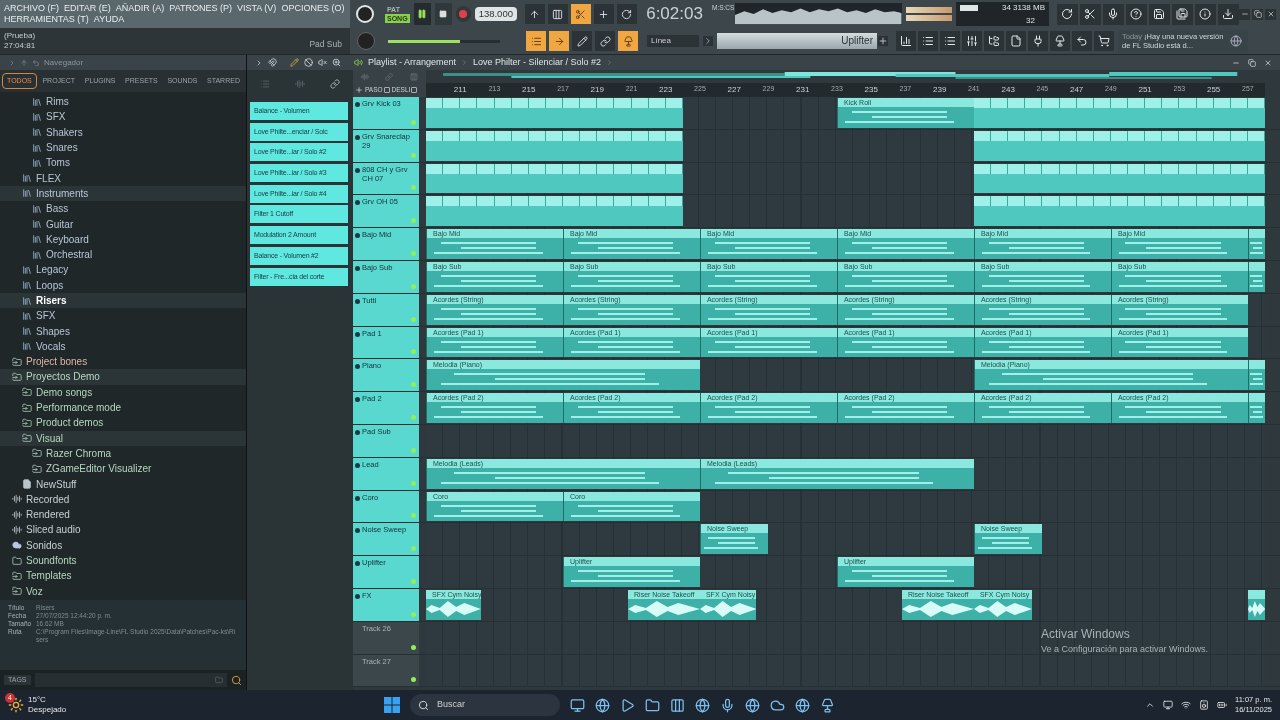 The width and height of the screenshot is (1280, 720). Describe the element at coordinates (1168, 705) in the screenshot. I see `tray-app-icon` at that location.